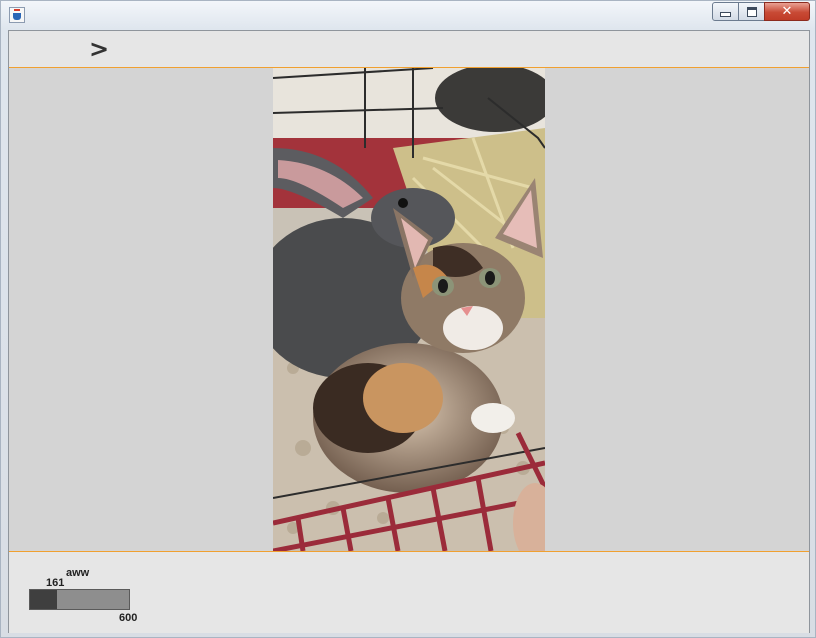 This screenshot has width=816, height=638. I want to click on title-bar: ✕, so click(408, 15).